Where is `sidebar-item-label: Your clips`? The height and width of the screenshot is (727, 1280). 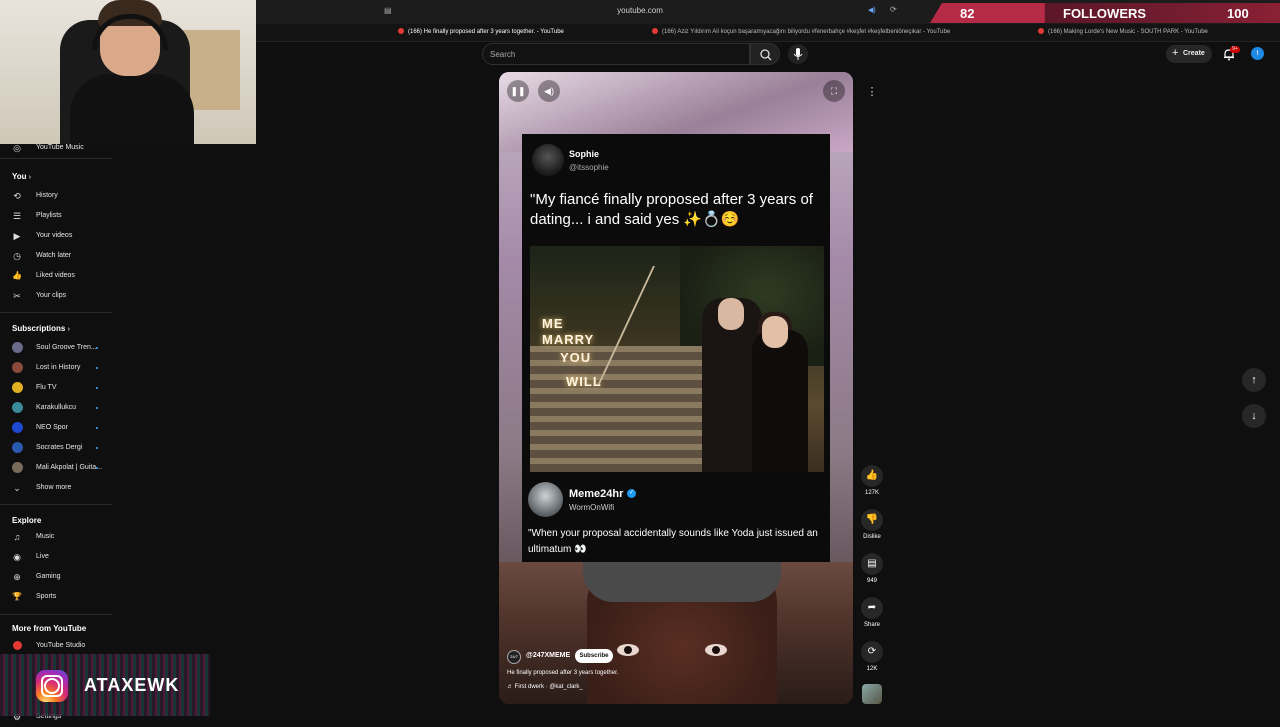 sidebar-item-label: Your clips is located at coordinates (51, 295).